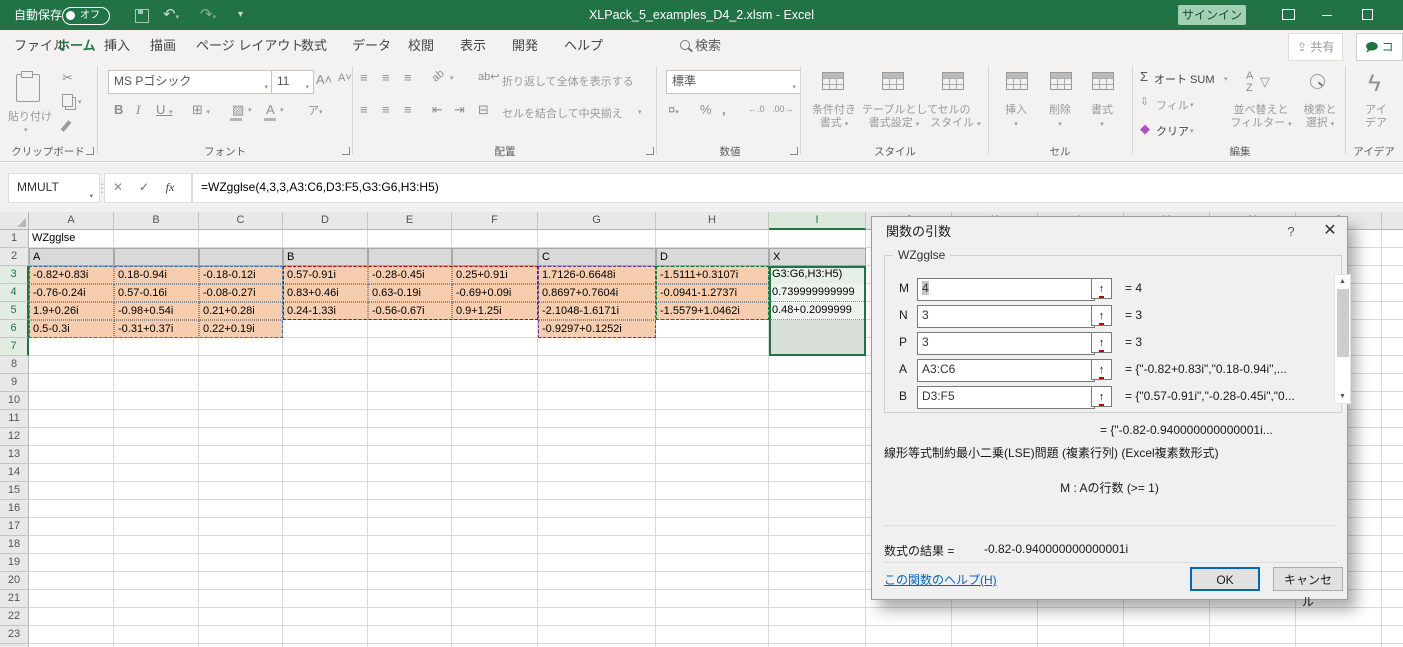 This screenshot has width=1403, height=647. What do you see at coordinates (410, 257) in the screenshot?
I see `cell-E2` at bounding box center [410, 257].